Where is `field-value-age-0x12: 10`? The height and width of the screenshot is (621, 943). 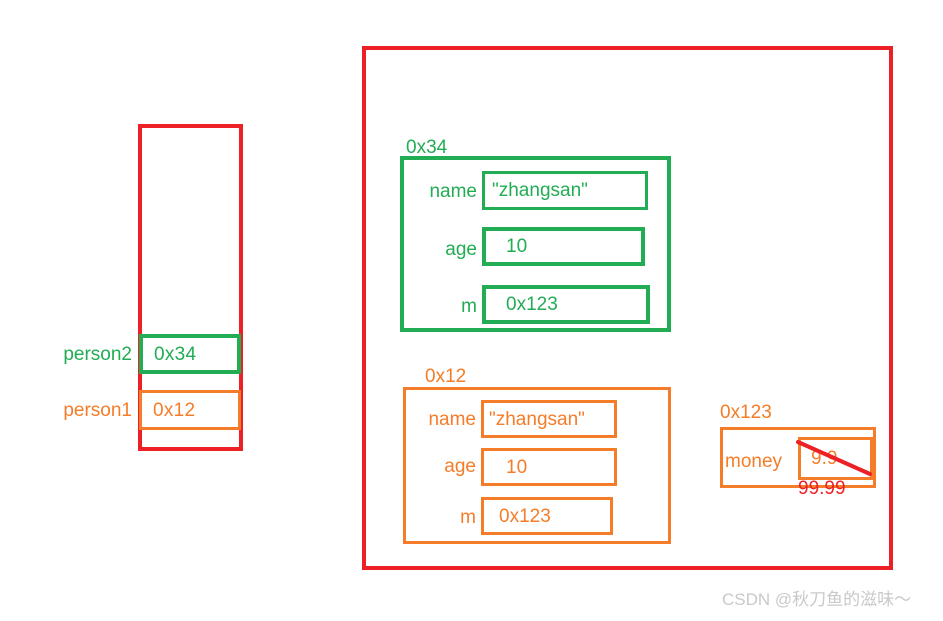 field-value-age-0x12: 10 is located at coordinates (517, 467).